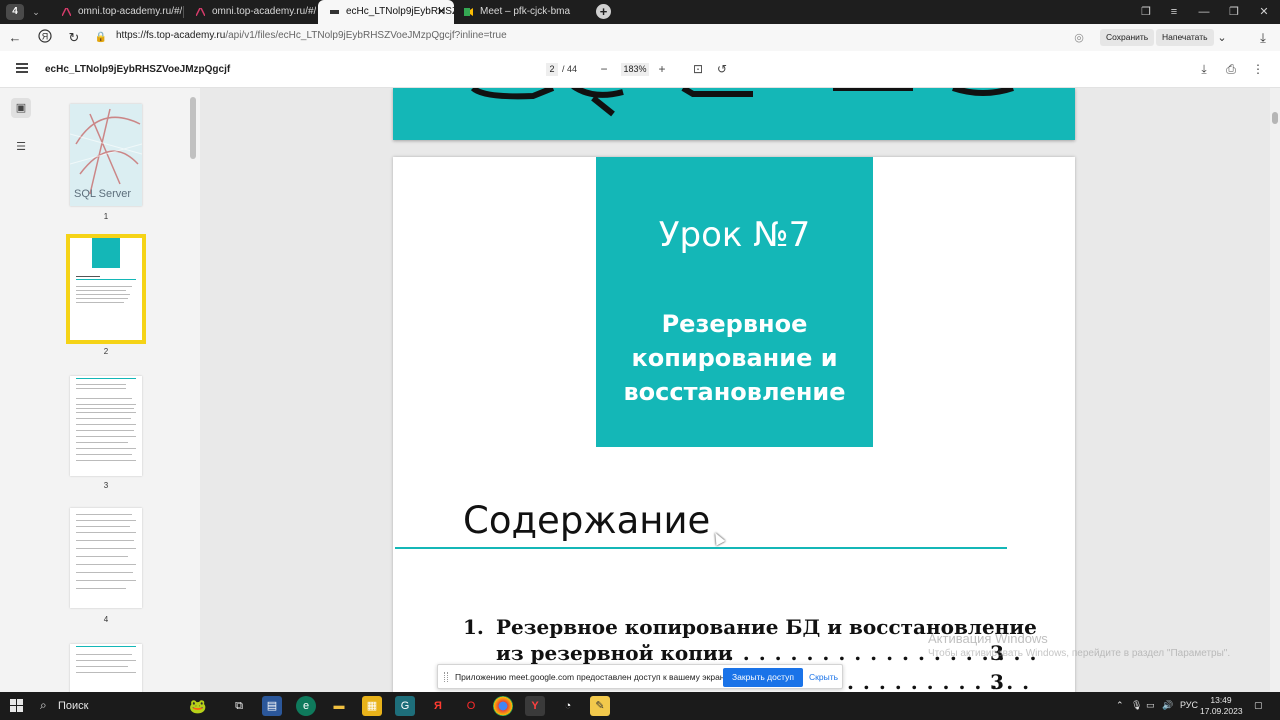 Image resolution: width=1280 pixels, height=720 pixels. Describe the element at coordinates (1174, 12) in the screenshot. I see `menu-icon: ≡` at that location.